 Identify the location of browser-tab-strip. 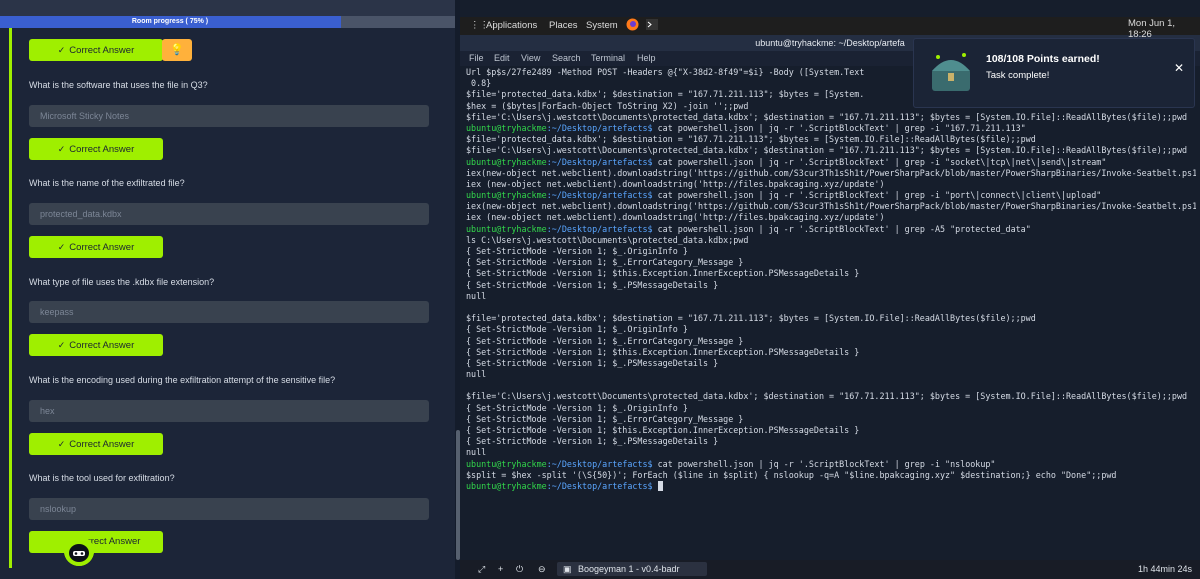
(227, 8).